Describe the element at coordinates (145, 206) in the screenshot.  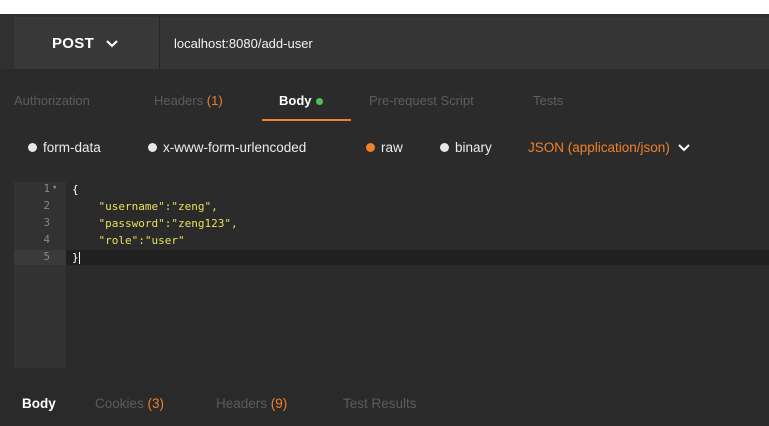
I see `code-line: "username":"zeng",` at that location.